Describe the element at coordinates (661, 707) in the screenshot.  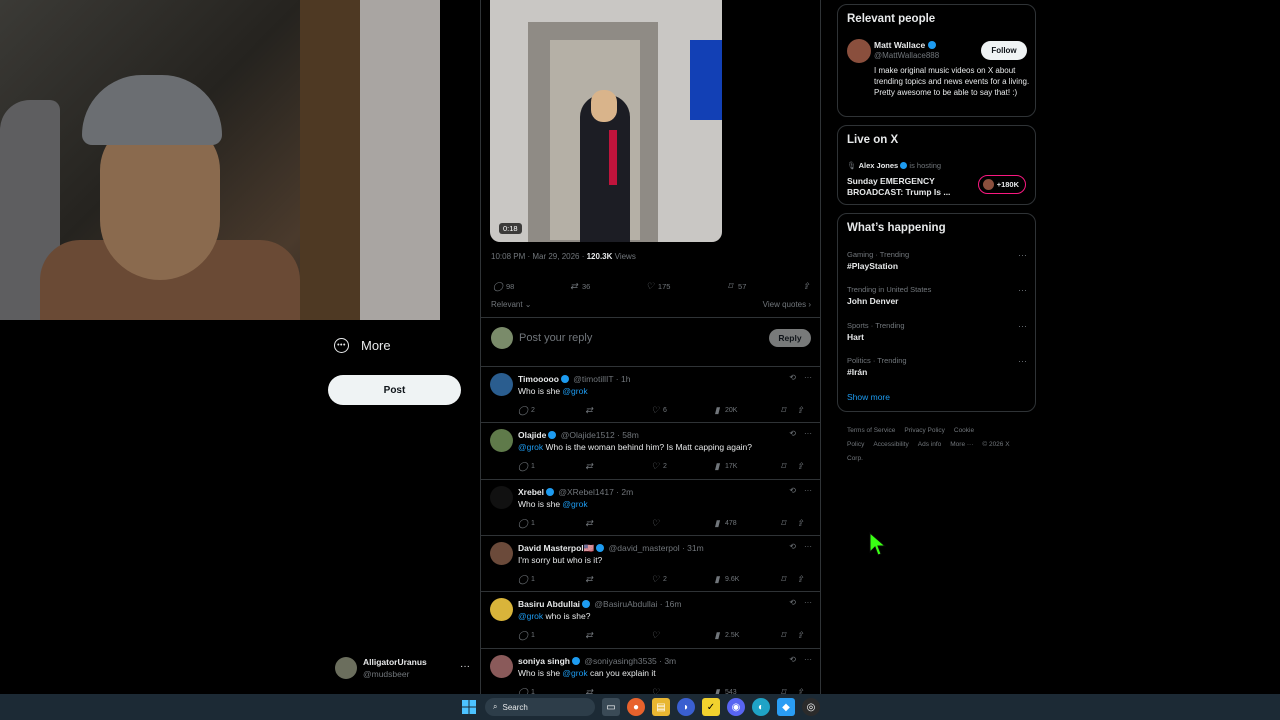
I see `file-explorer-icon: ▤` at that location.